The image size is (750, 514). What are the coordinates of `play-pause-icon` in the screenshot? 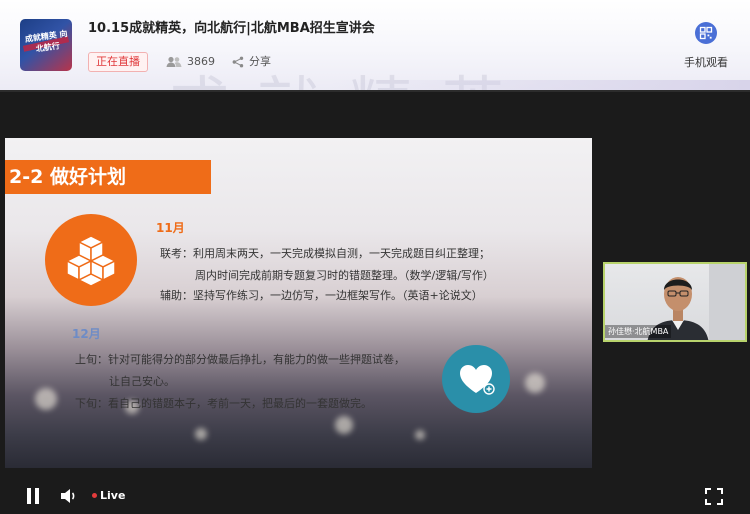 It's located at (33, 496).